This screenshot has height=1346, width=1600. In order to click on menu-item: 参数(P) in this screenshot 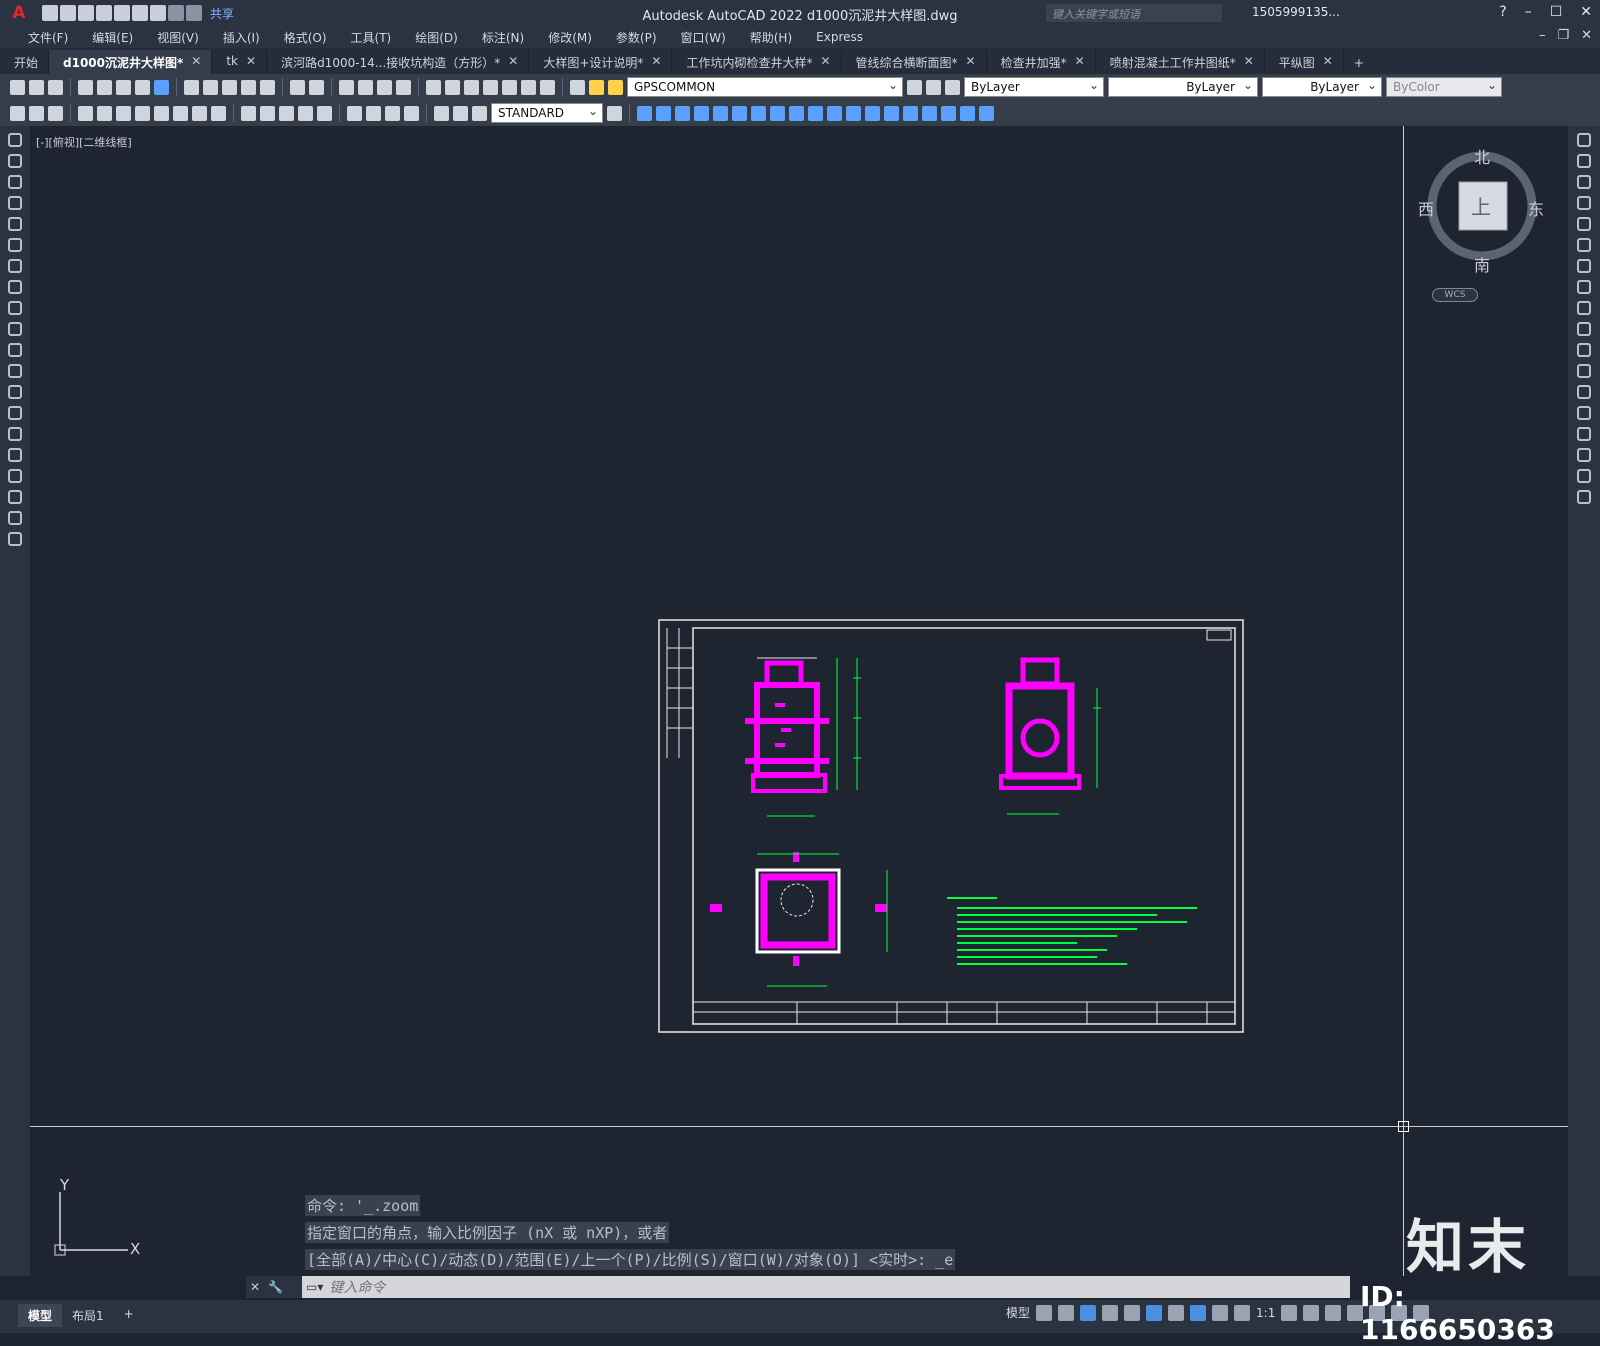, I will do `click(636, 37)`.